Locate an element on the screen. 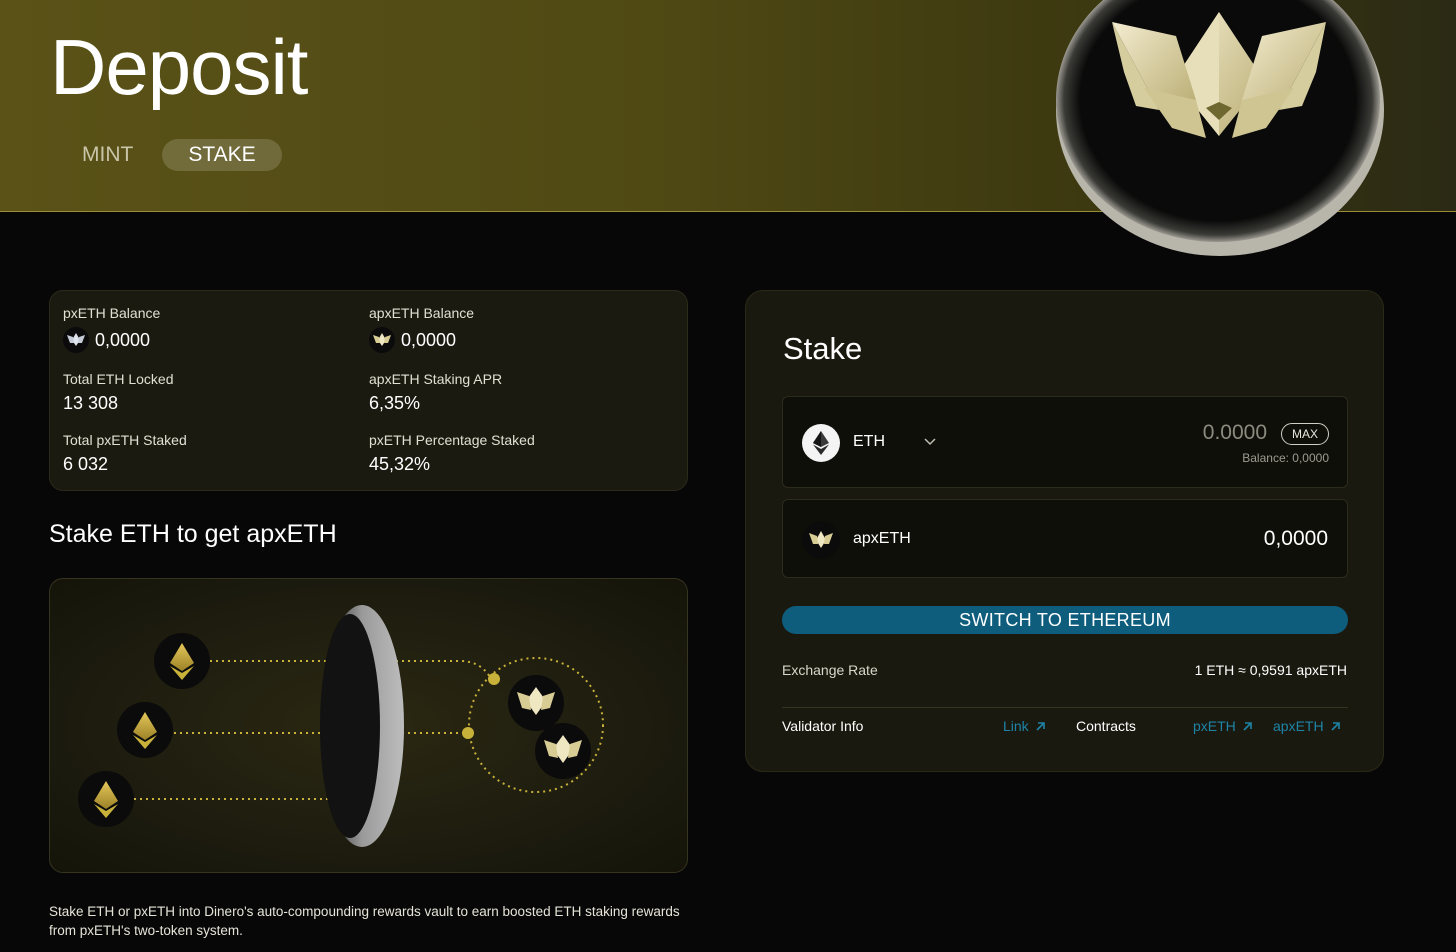 This screenshot has width=1456, height=952. staking-illustration is located at coordinates (368, 725).